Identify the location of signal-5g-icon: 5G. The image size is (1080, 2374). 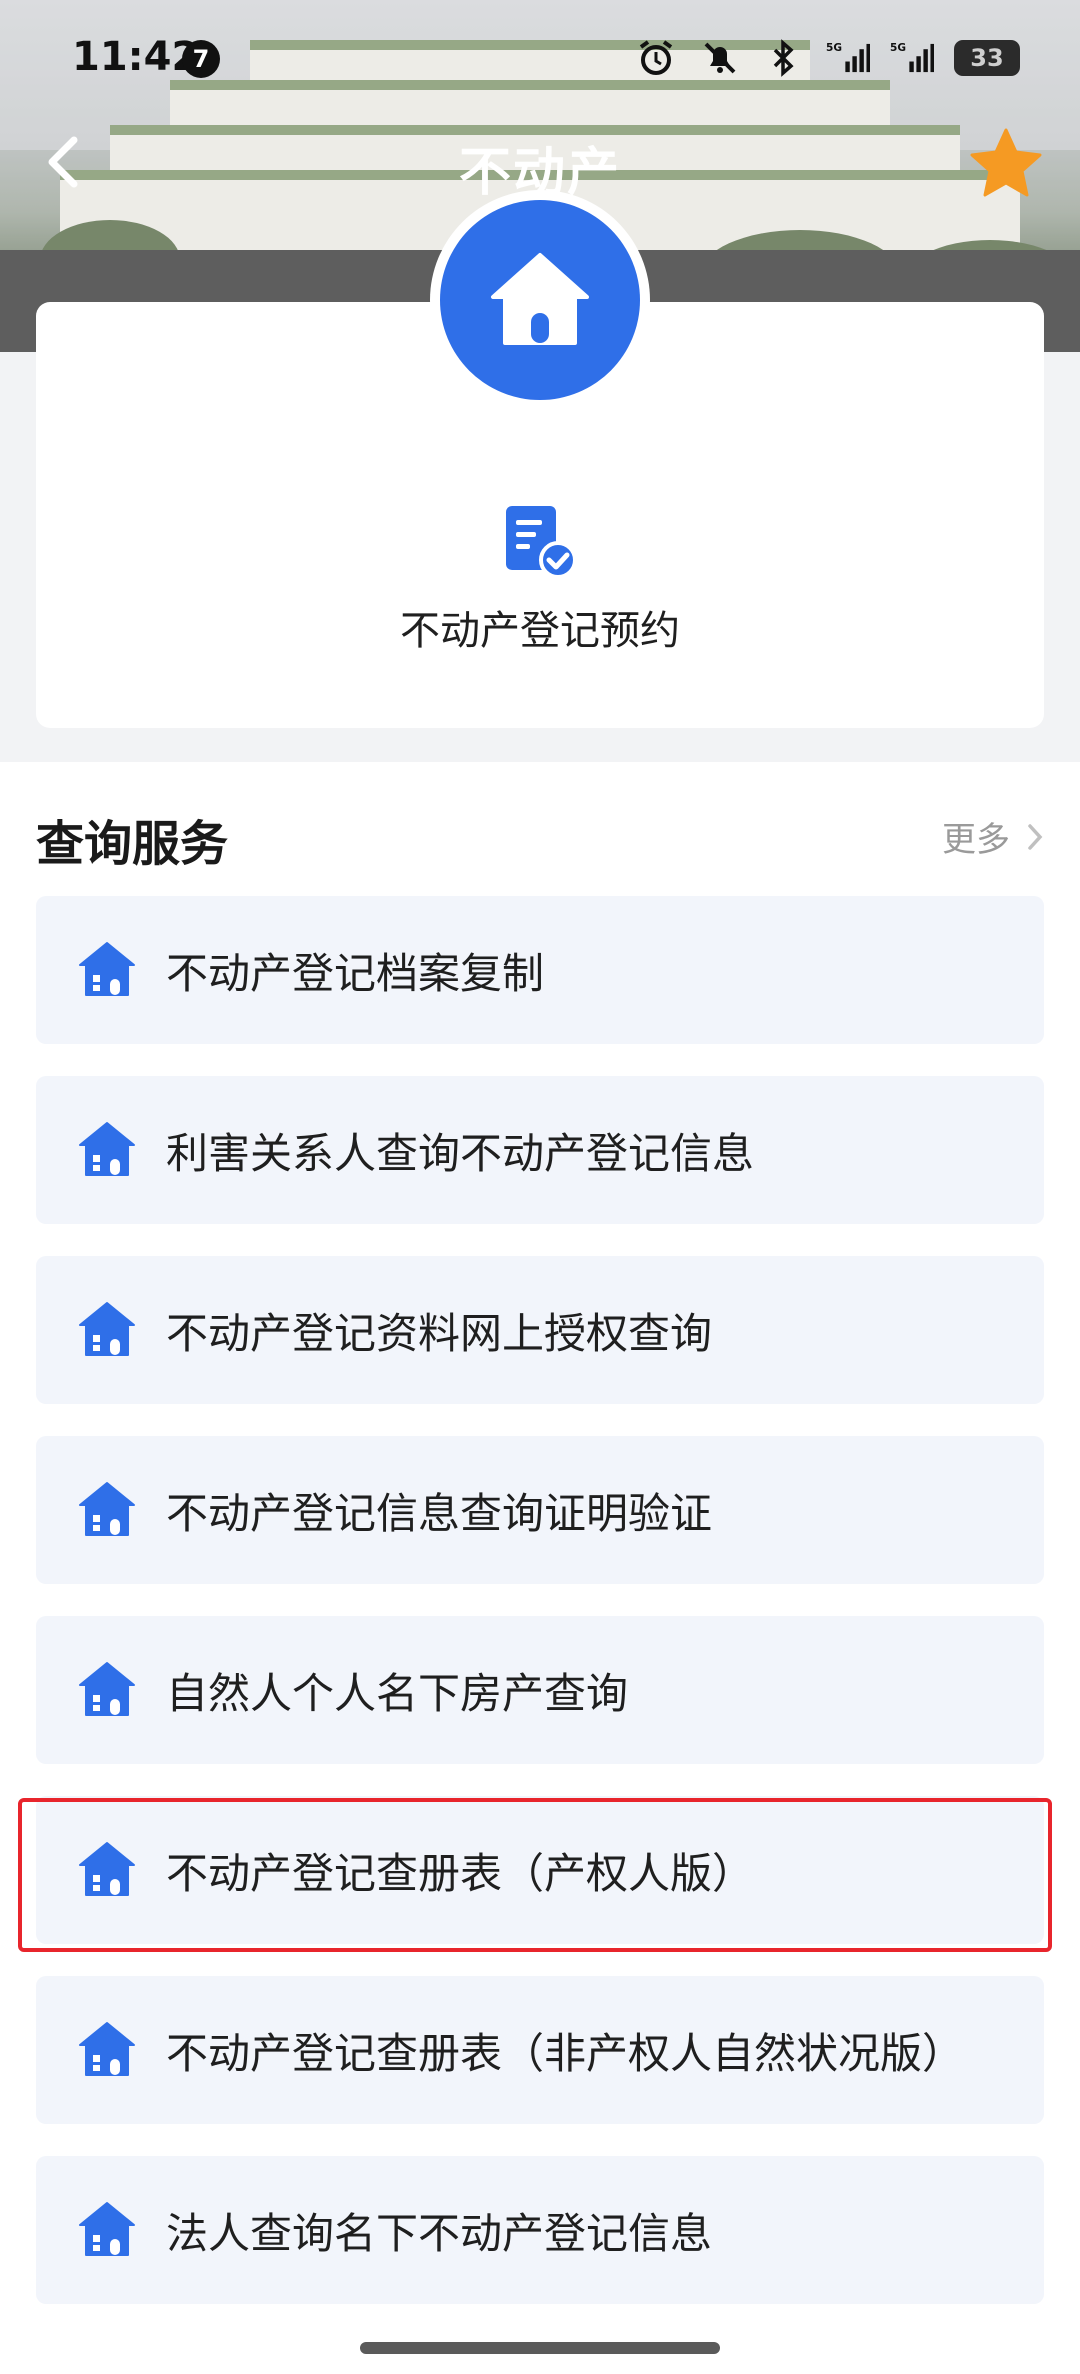
(848, 58).